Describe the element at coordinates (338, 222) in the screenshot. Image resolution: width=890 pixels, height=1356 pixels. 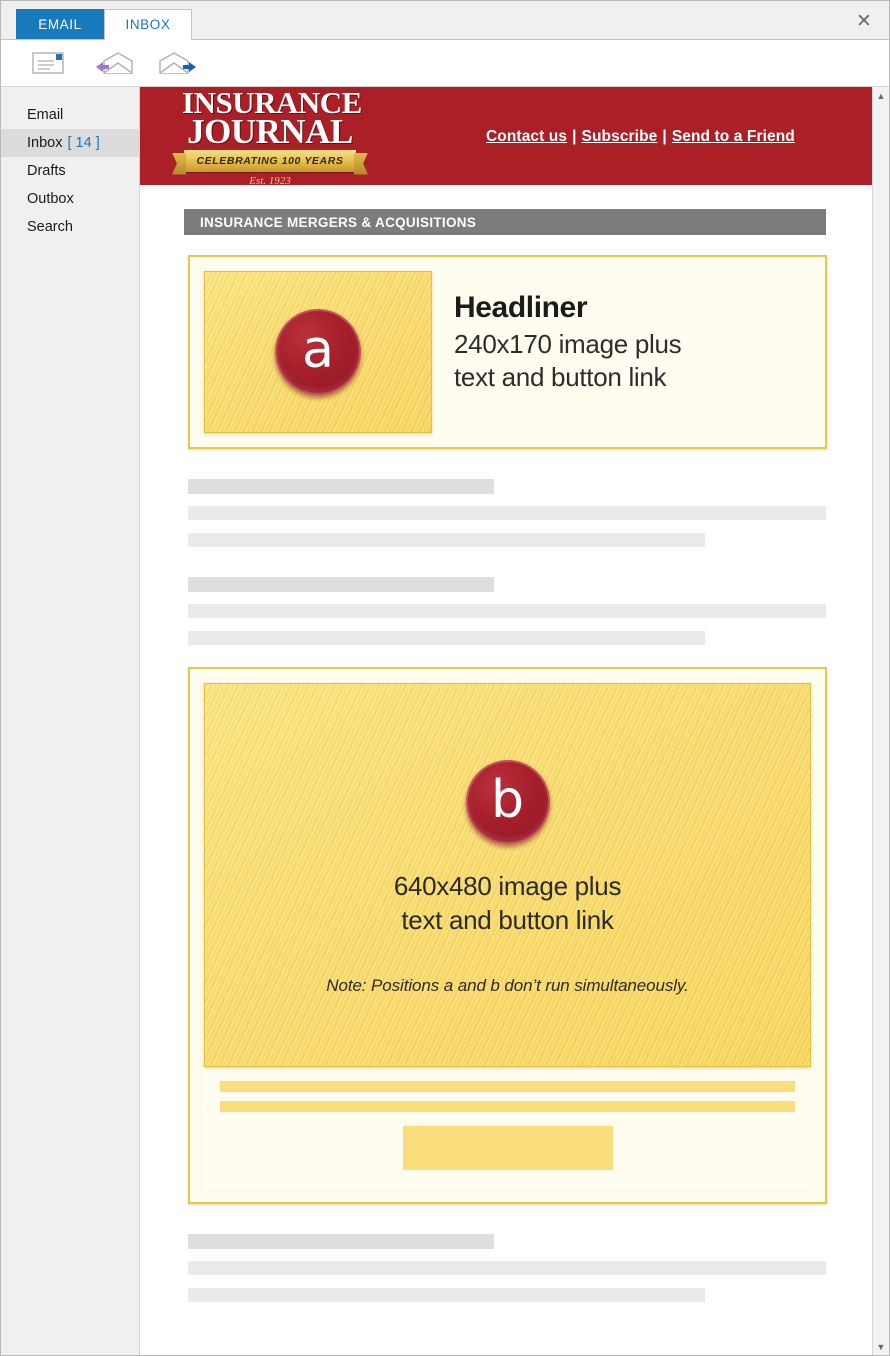
I see `section-banner-label: INSURANCE MERGERS & ACQUISITIONS` at that location.